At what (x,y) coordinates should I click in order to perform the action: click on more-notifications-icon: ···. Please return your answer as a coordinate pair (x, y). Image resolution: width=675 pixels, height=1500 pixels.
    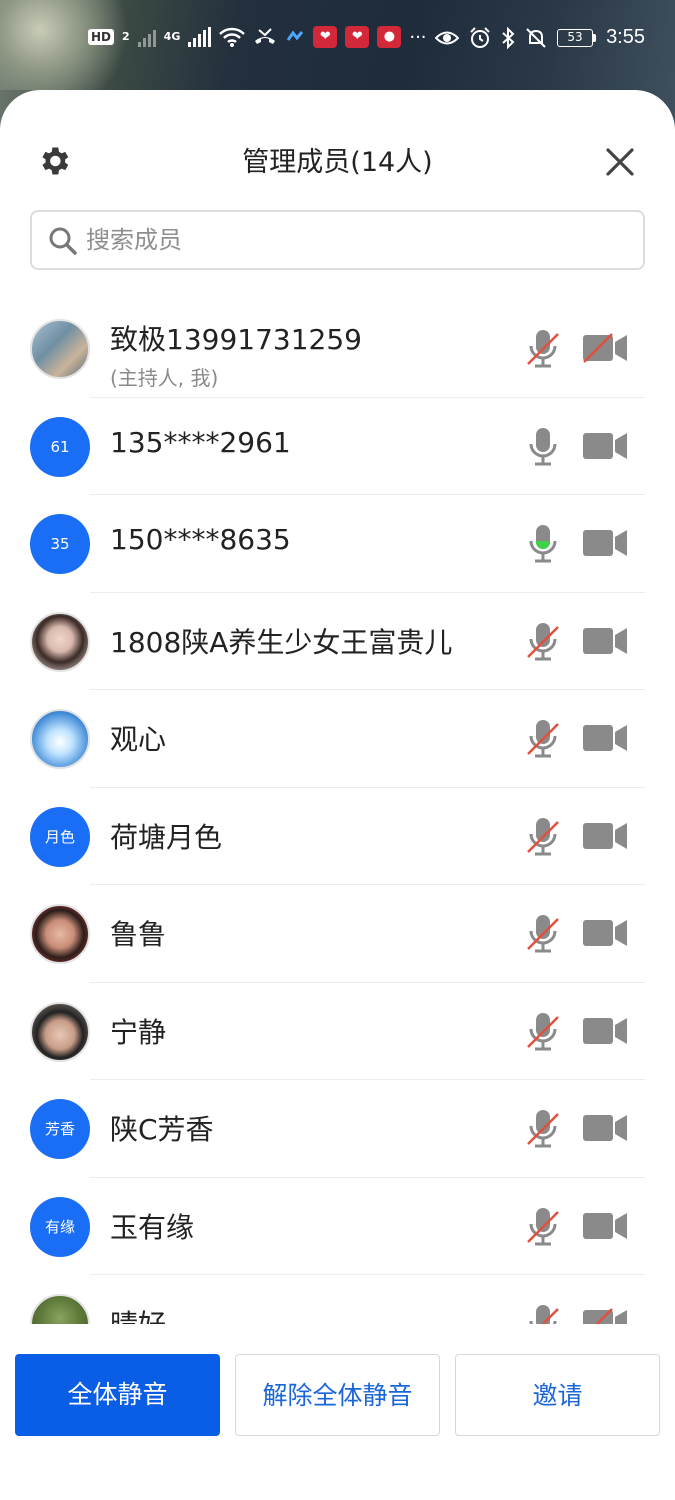
    Looking at the image, I should click on (418, 37).